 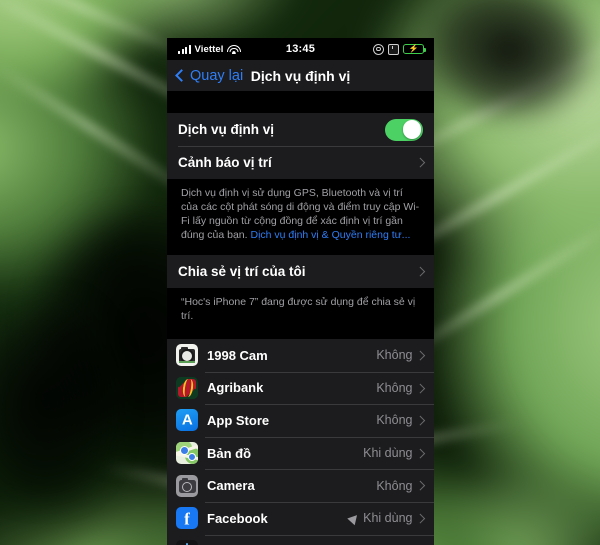 I want to click on list-item: Agribank Không, so click(x=300, y=388).